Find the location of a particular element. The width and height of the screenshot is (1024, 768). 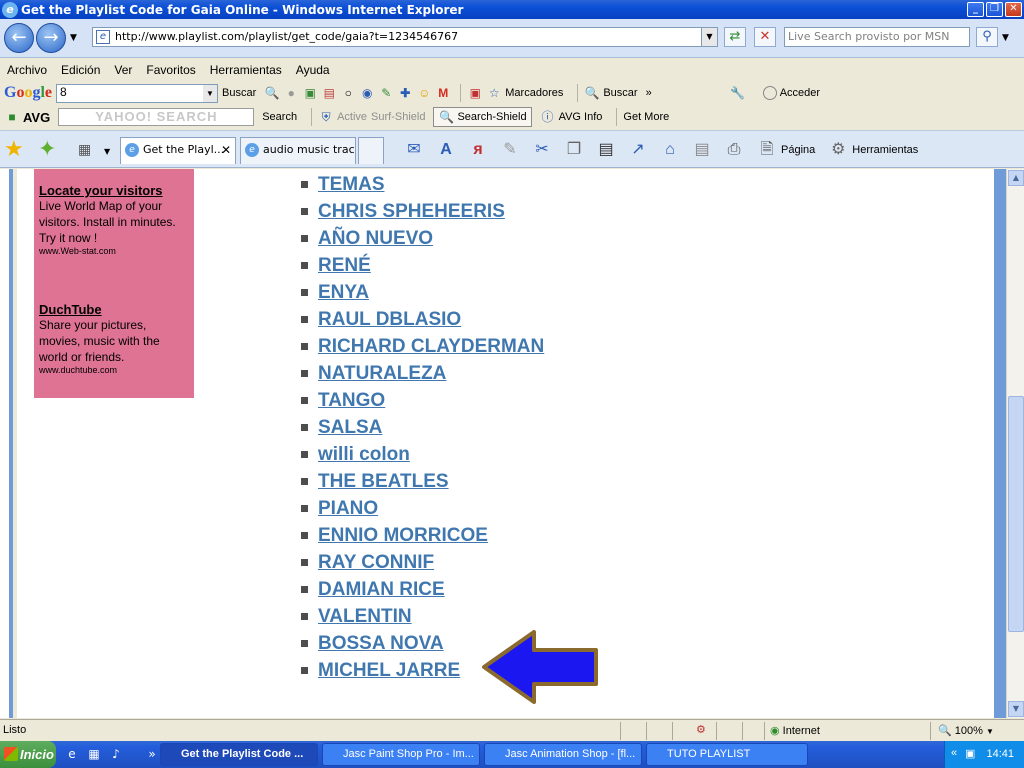

home-icon: ⌂ is located at coordinates (670, 150).